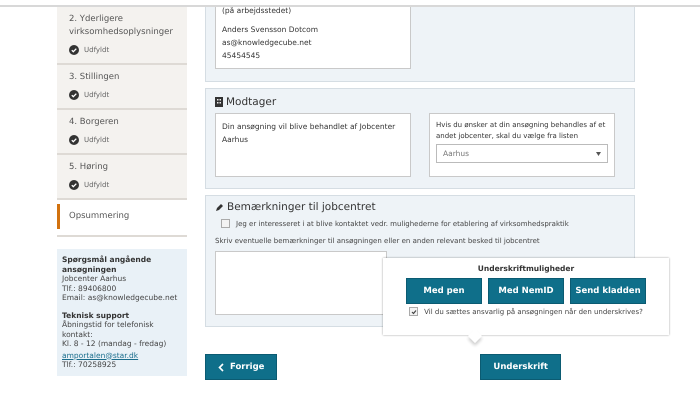 The image size is (700, 408). I want to click on section-title: Modtager, so click(251, 102).